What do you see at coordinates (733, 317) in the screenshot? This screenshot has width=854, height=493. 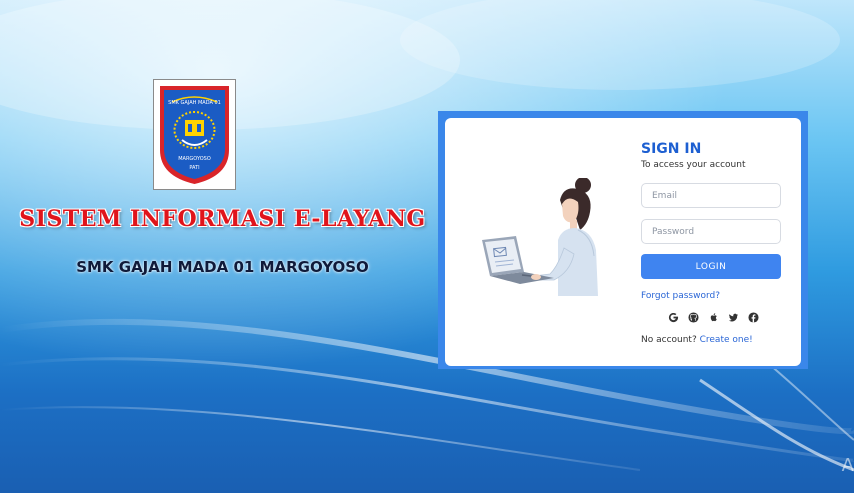 I see `twitter-icon` at bounding box center [733, 317].